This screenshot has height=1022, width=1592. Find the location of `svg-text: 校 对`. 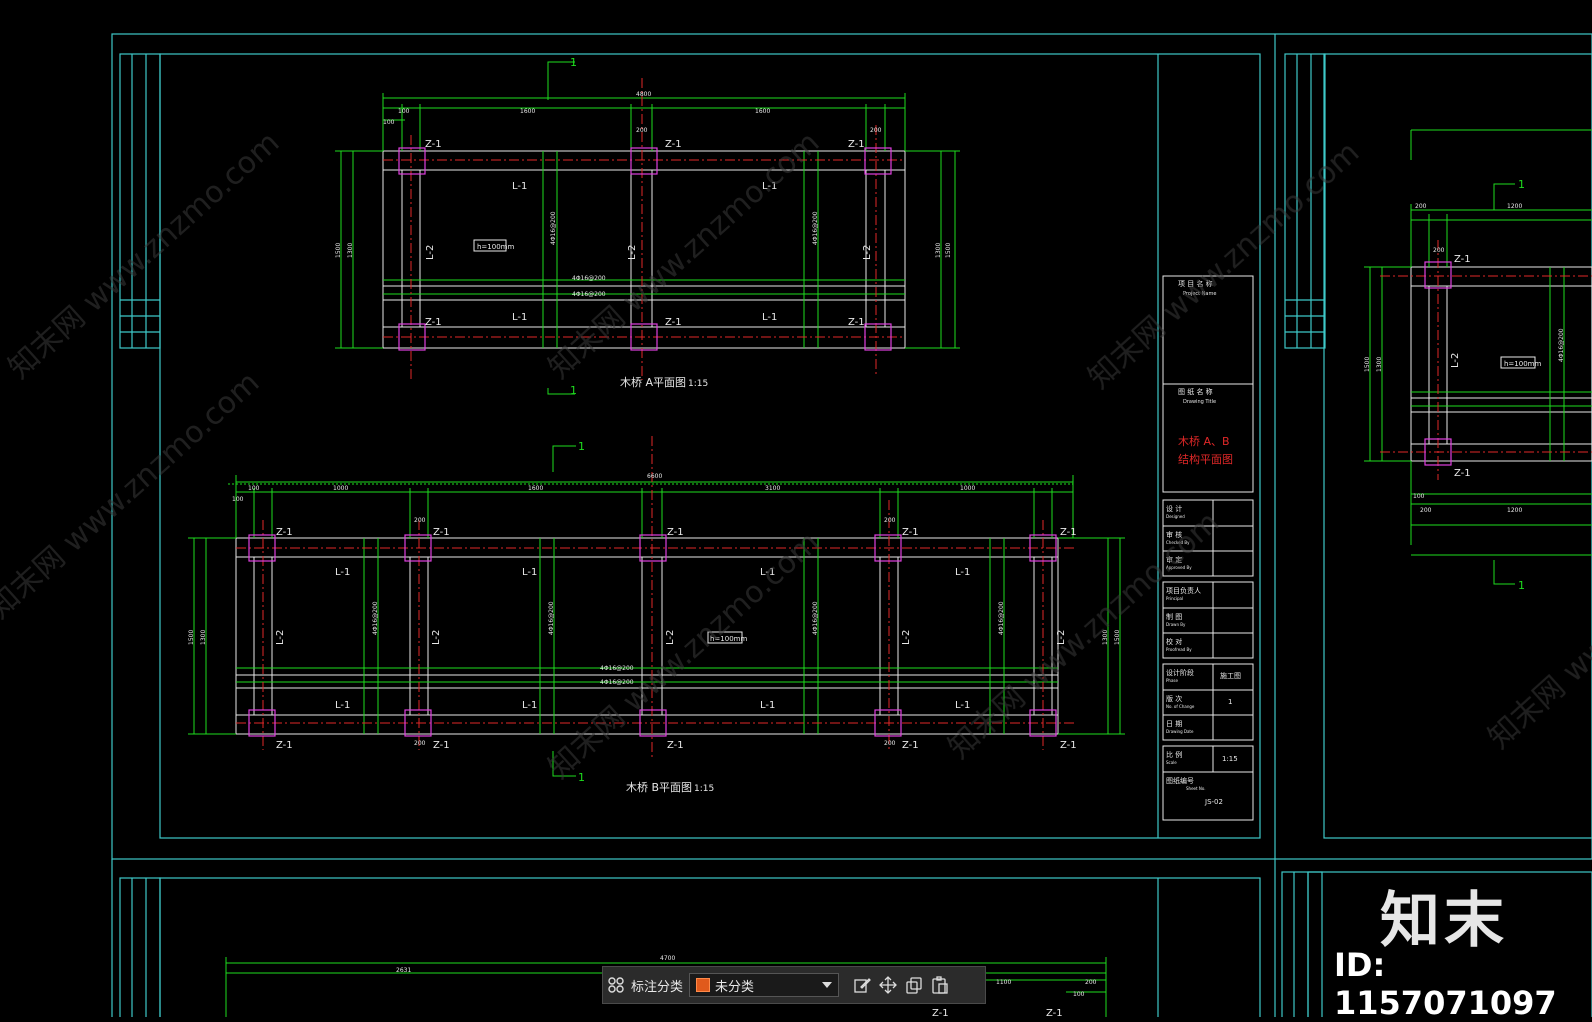

svg-text: 校 对 is located at coordinates (1174, 641).